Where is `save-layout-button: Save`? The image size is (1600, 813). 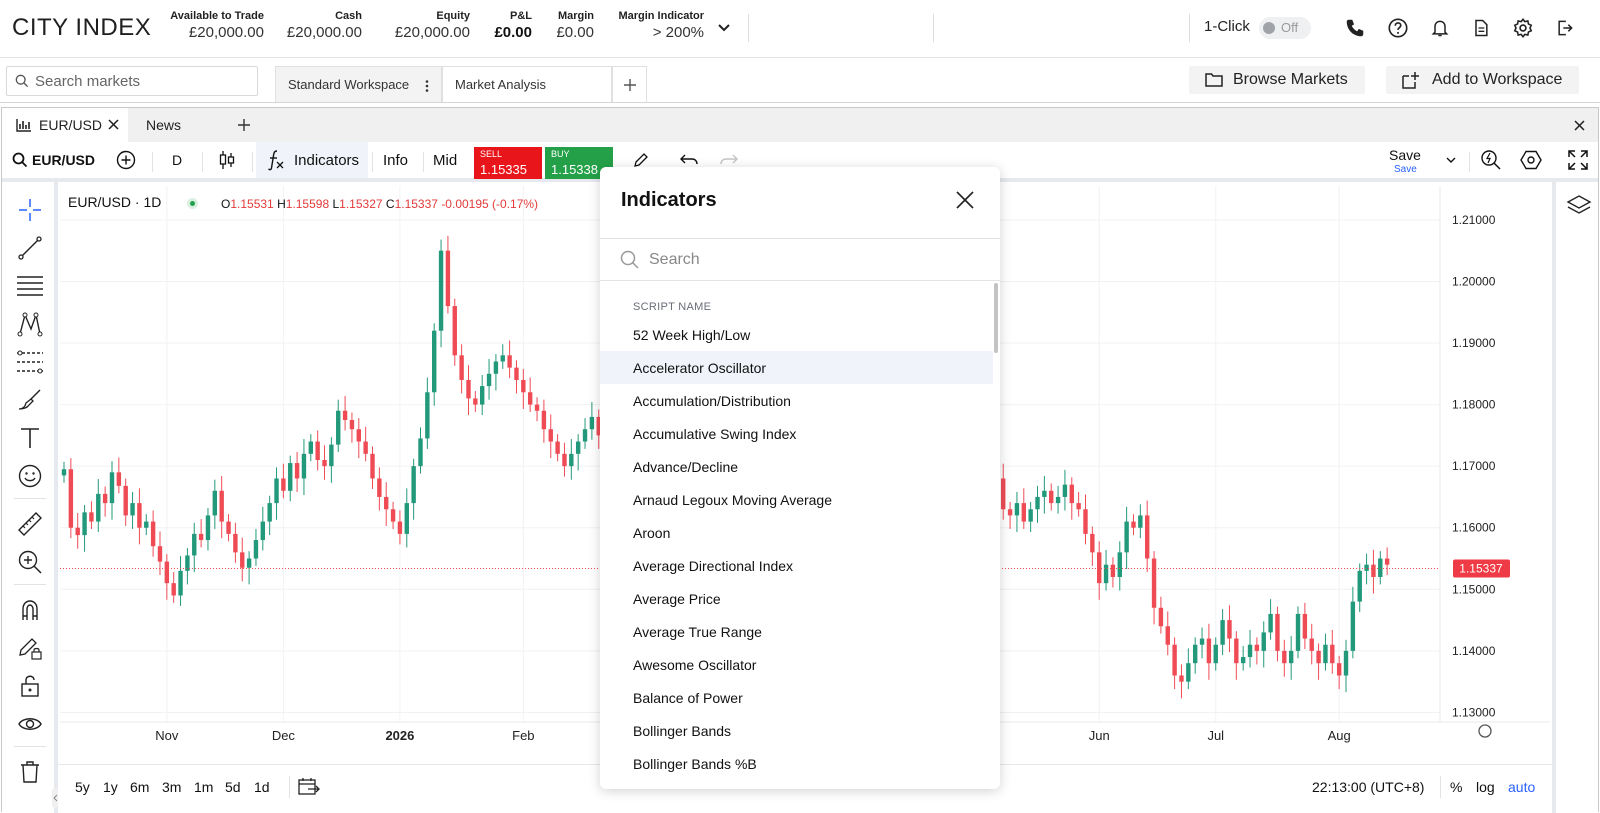 save-layout-button: Save is located at coordinates (1405, 155).